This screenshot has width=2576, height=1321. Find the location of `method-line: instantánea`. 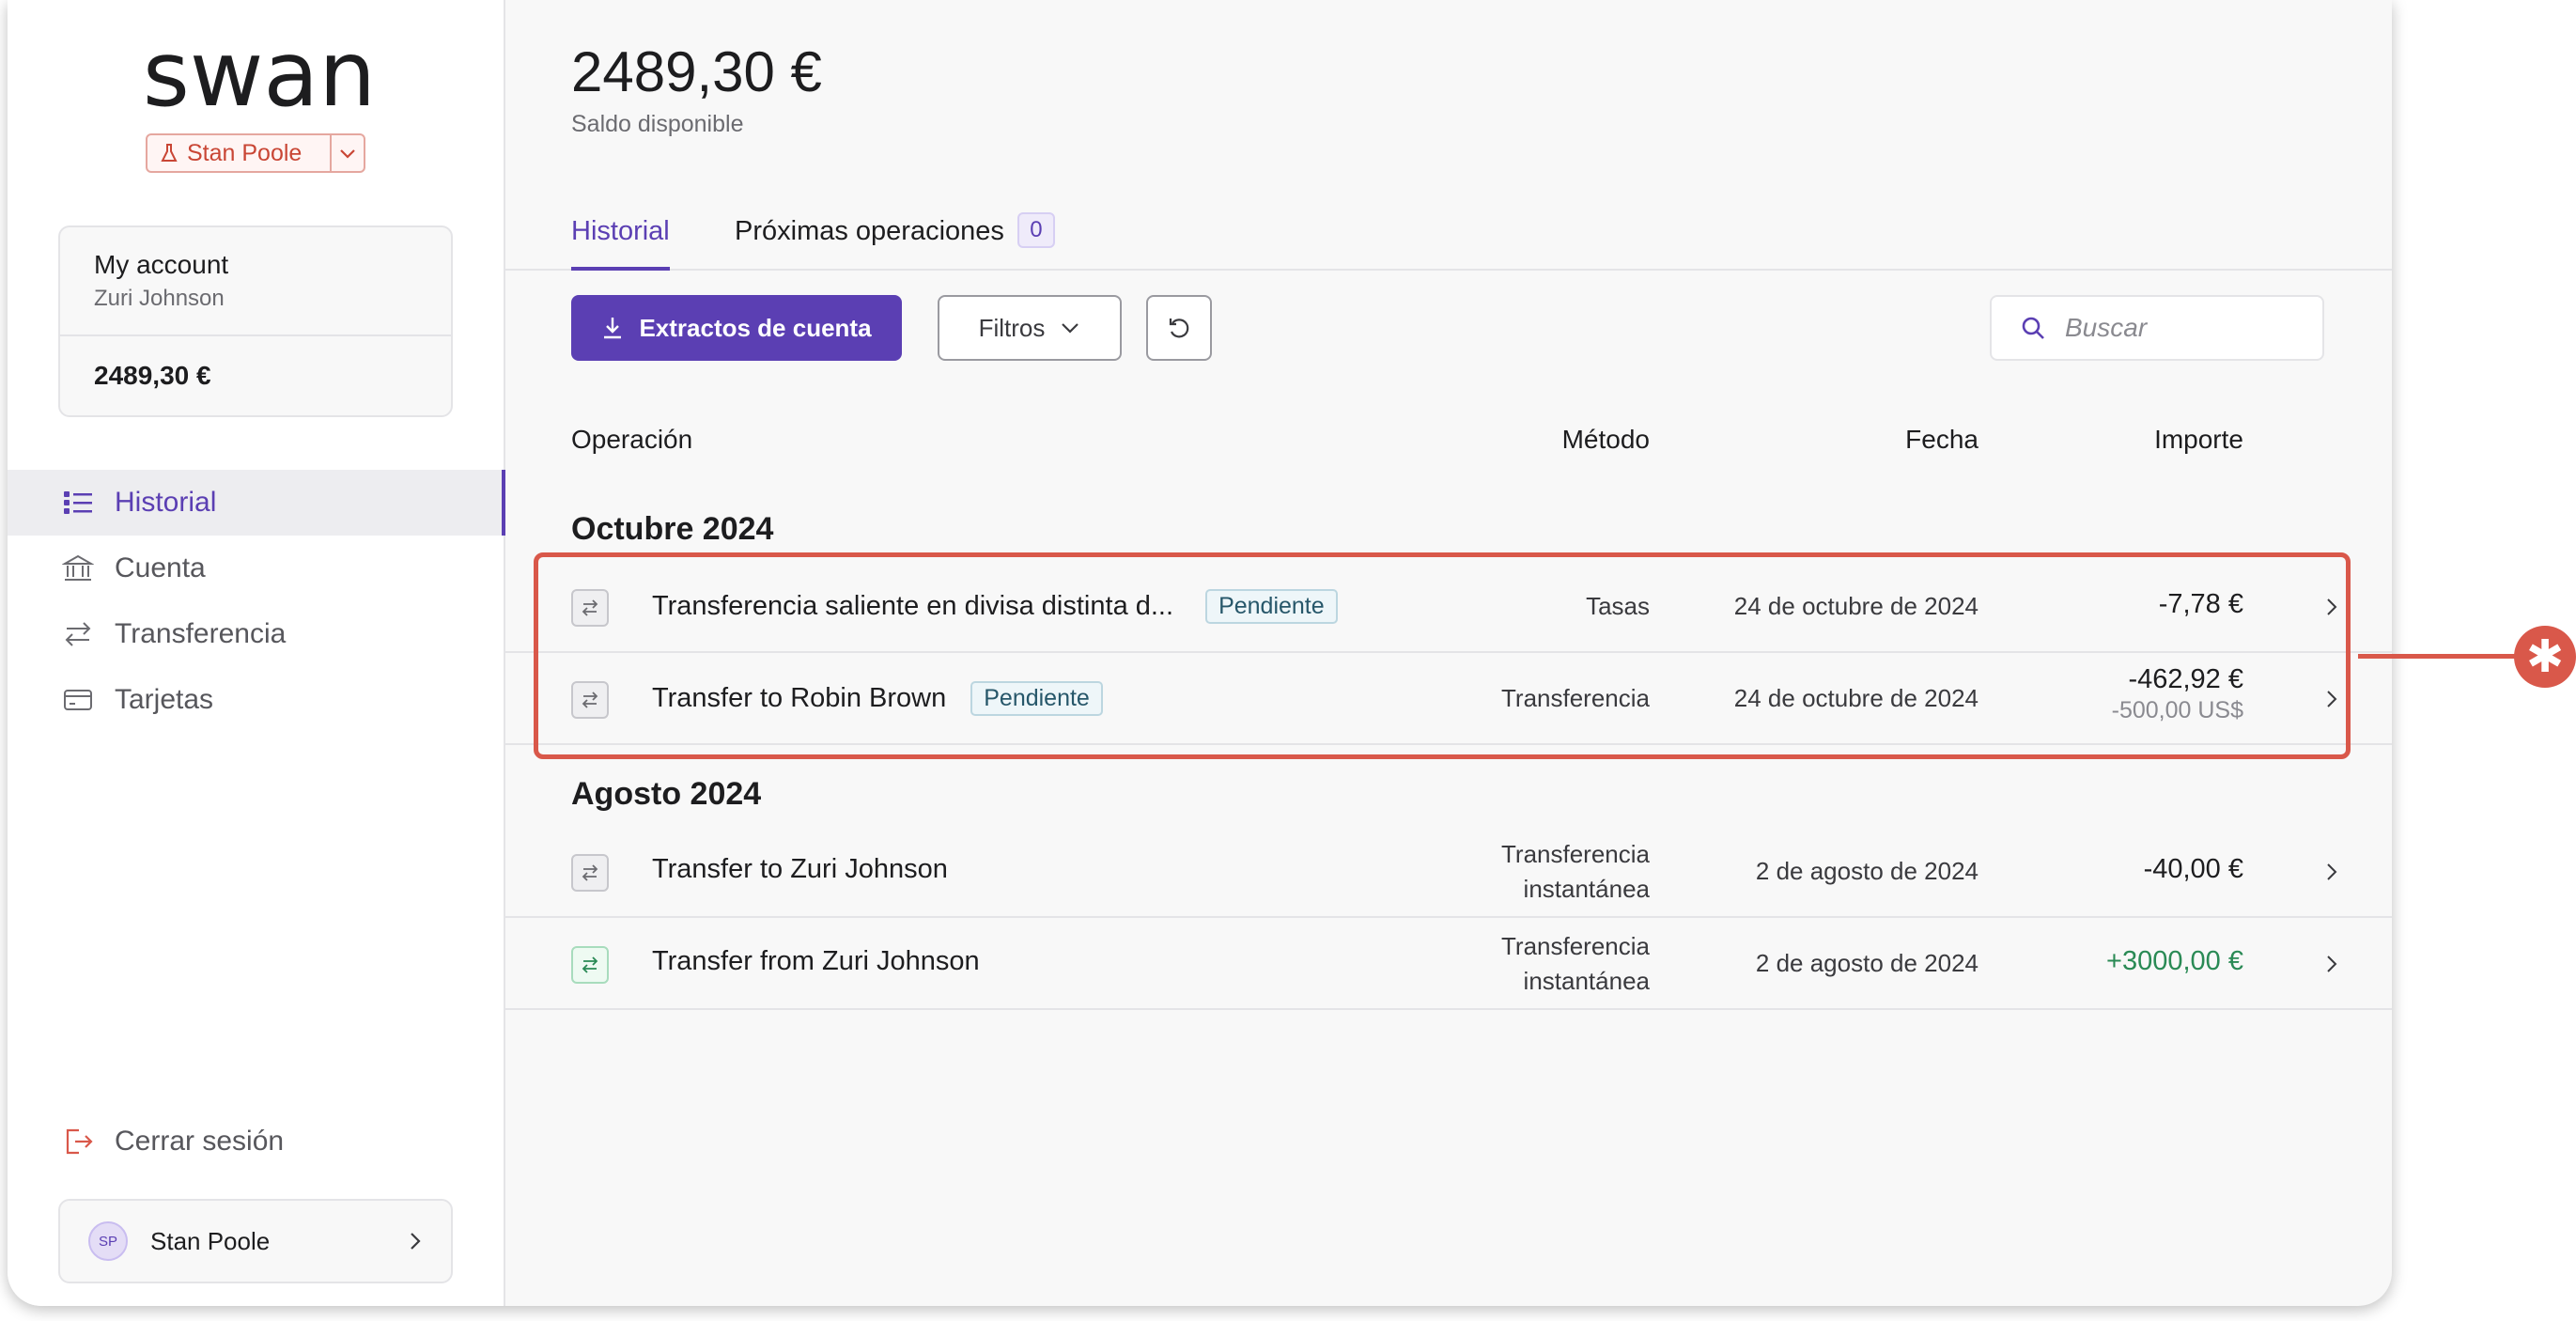

method-line: instantánea is located at coordinates (1586, 981).